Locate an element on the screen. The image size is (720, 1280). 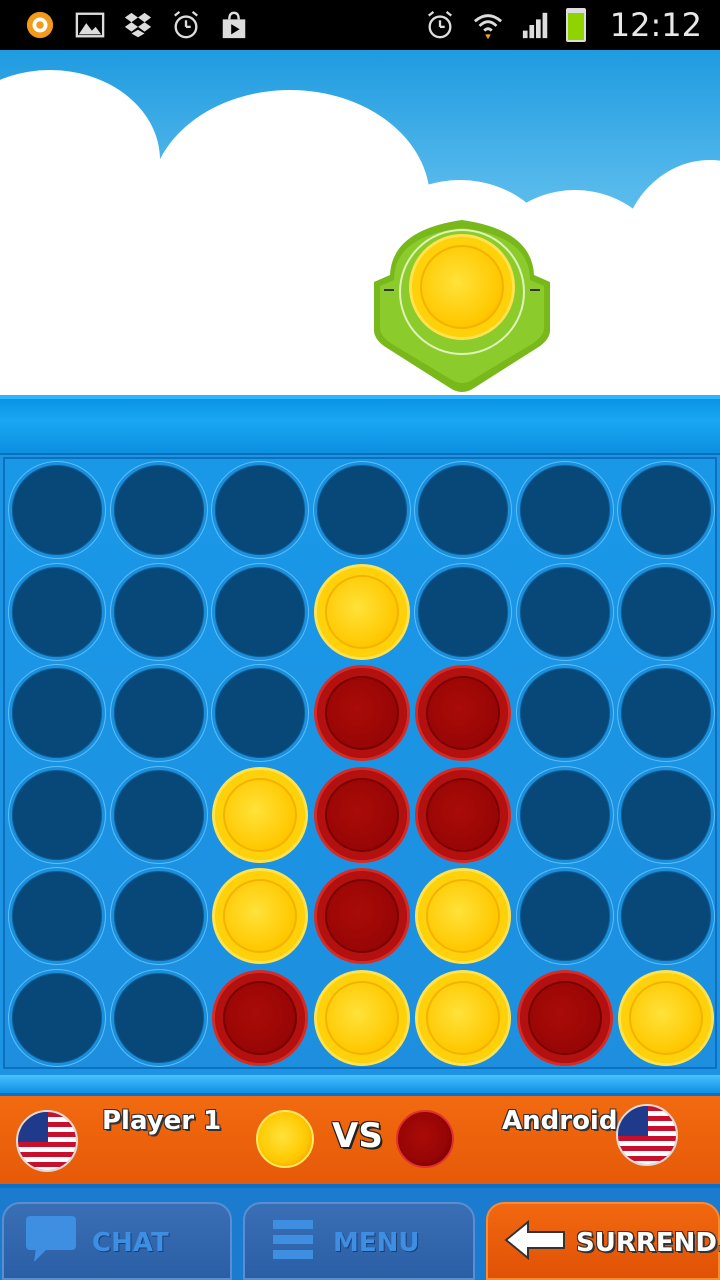
surrender-label: SURREND.. is located at coordinates (648, 1243).